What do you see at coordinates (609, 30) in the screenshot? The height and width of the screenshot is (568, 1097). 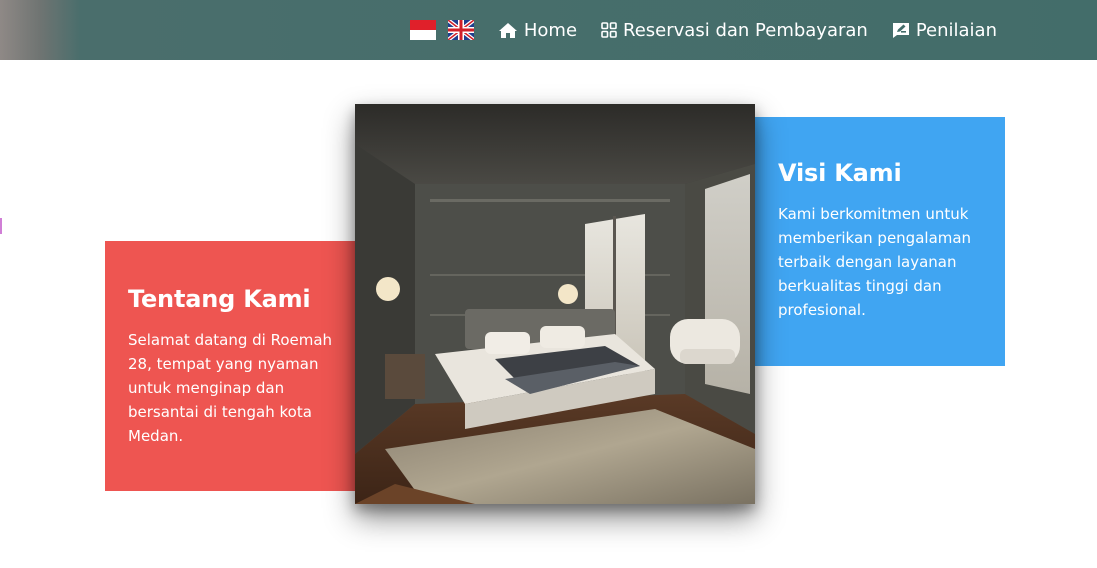 I see `grid-icon` at bounding box center [609, 30].